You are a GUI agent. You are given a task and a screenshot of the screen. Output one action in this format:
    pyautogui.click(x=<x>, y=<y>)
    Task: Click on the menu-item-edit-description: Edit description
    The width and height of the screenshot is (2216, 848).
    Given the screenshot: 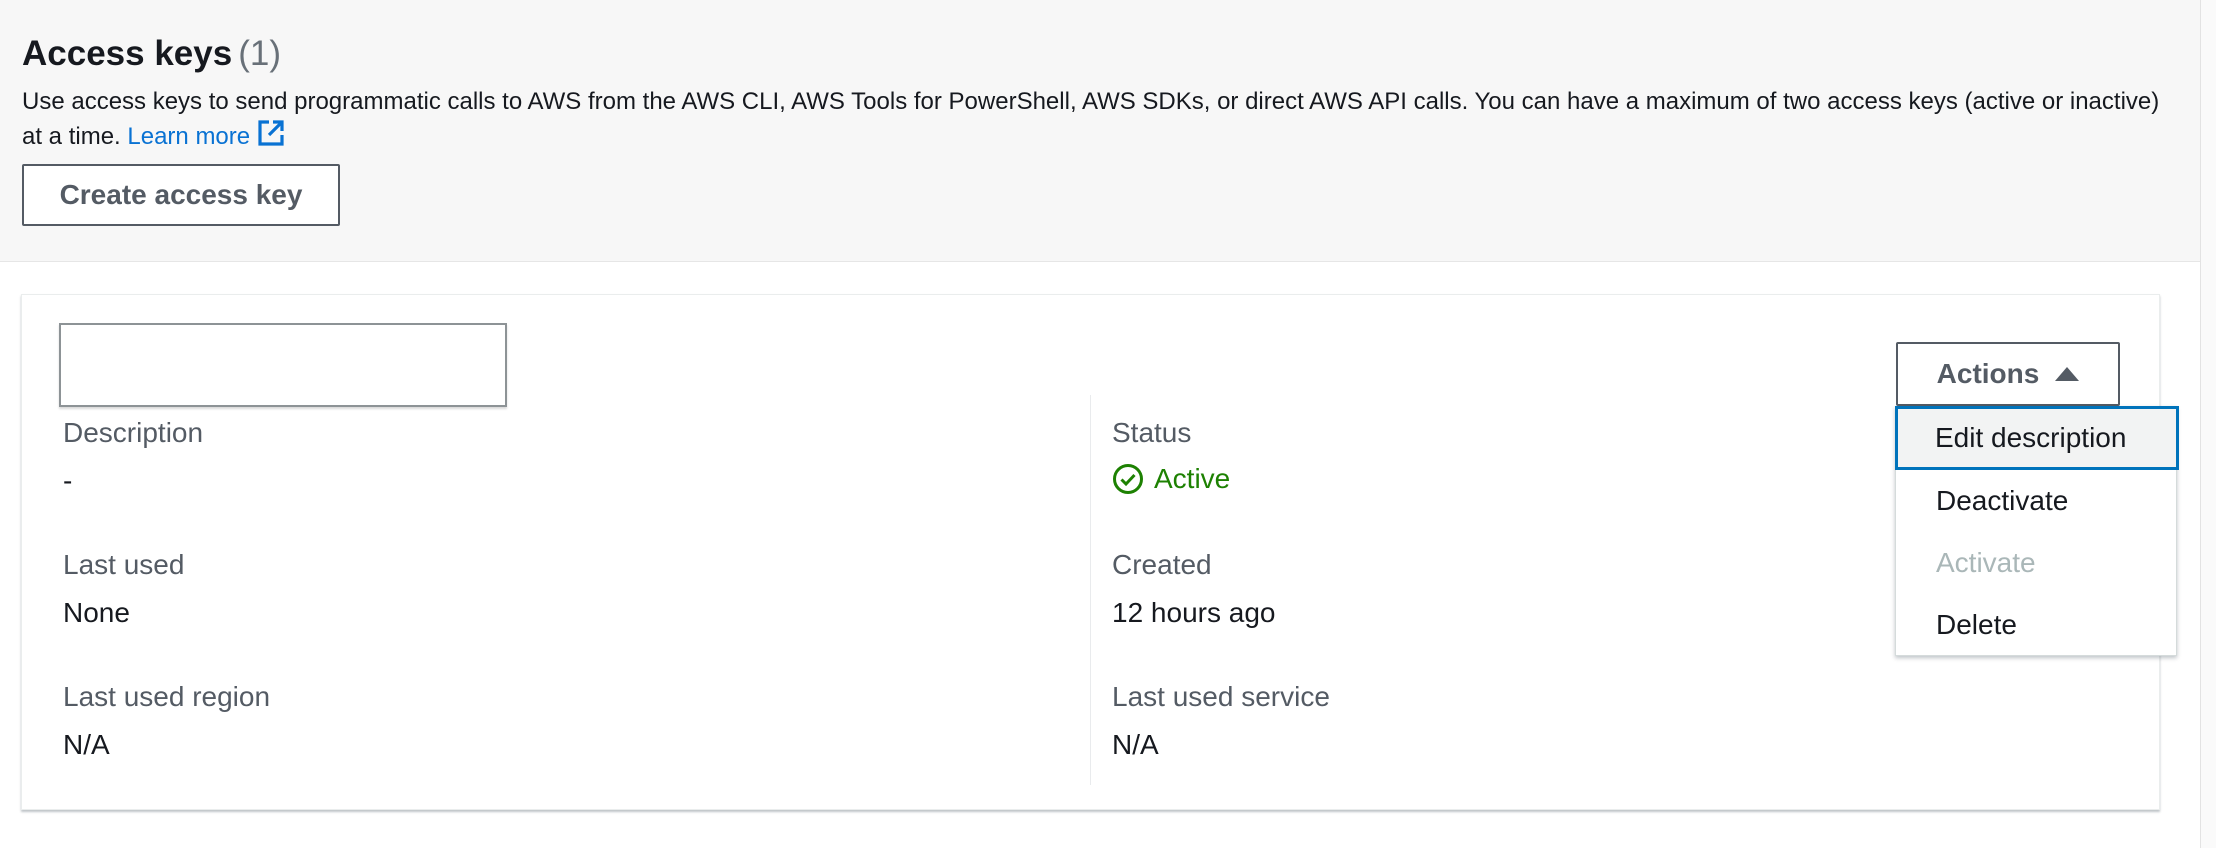 What is the action you would take?
    pyautogui.click(x=2037, y=438)
    